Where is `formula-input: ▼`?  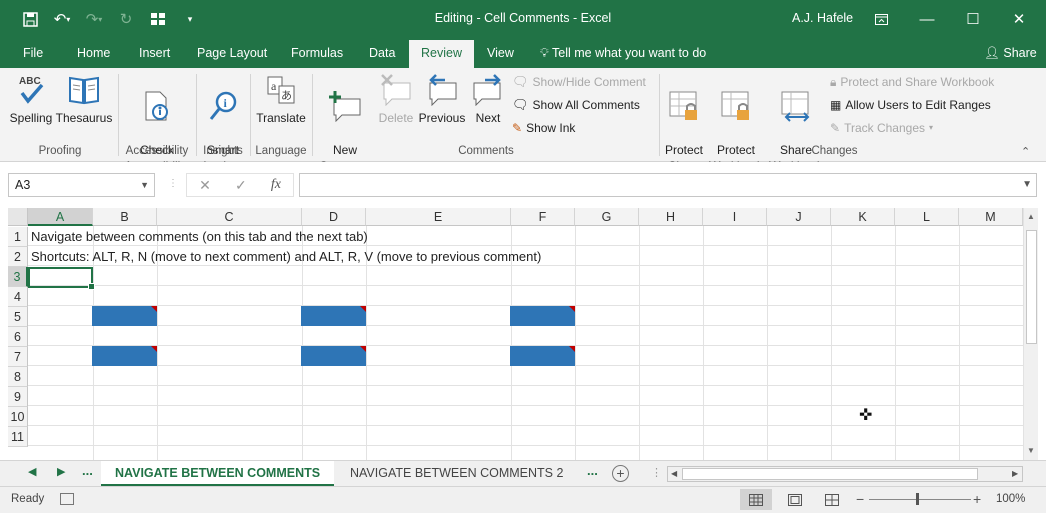 formula-input: ▼ is located at coordinates (668, 185).